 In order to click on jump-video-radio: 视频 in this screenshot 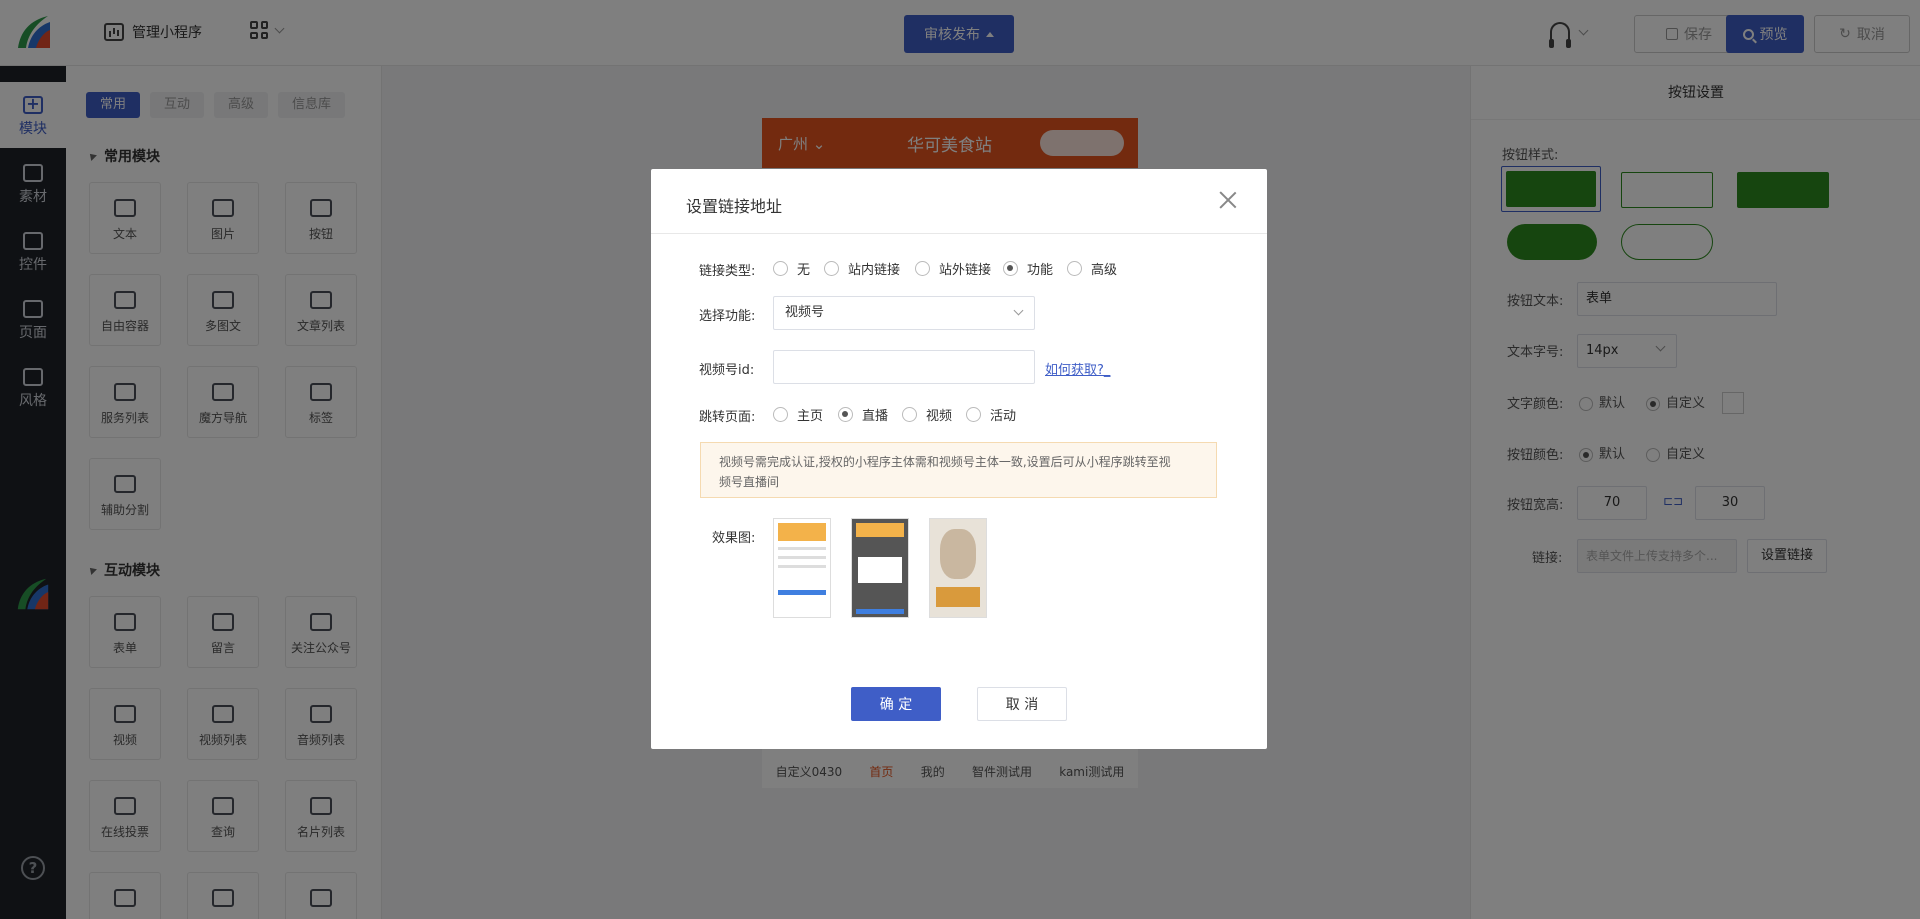, I will do `click(927, 414)`.